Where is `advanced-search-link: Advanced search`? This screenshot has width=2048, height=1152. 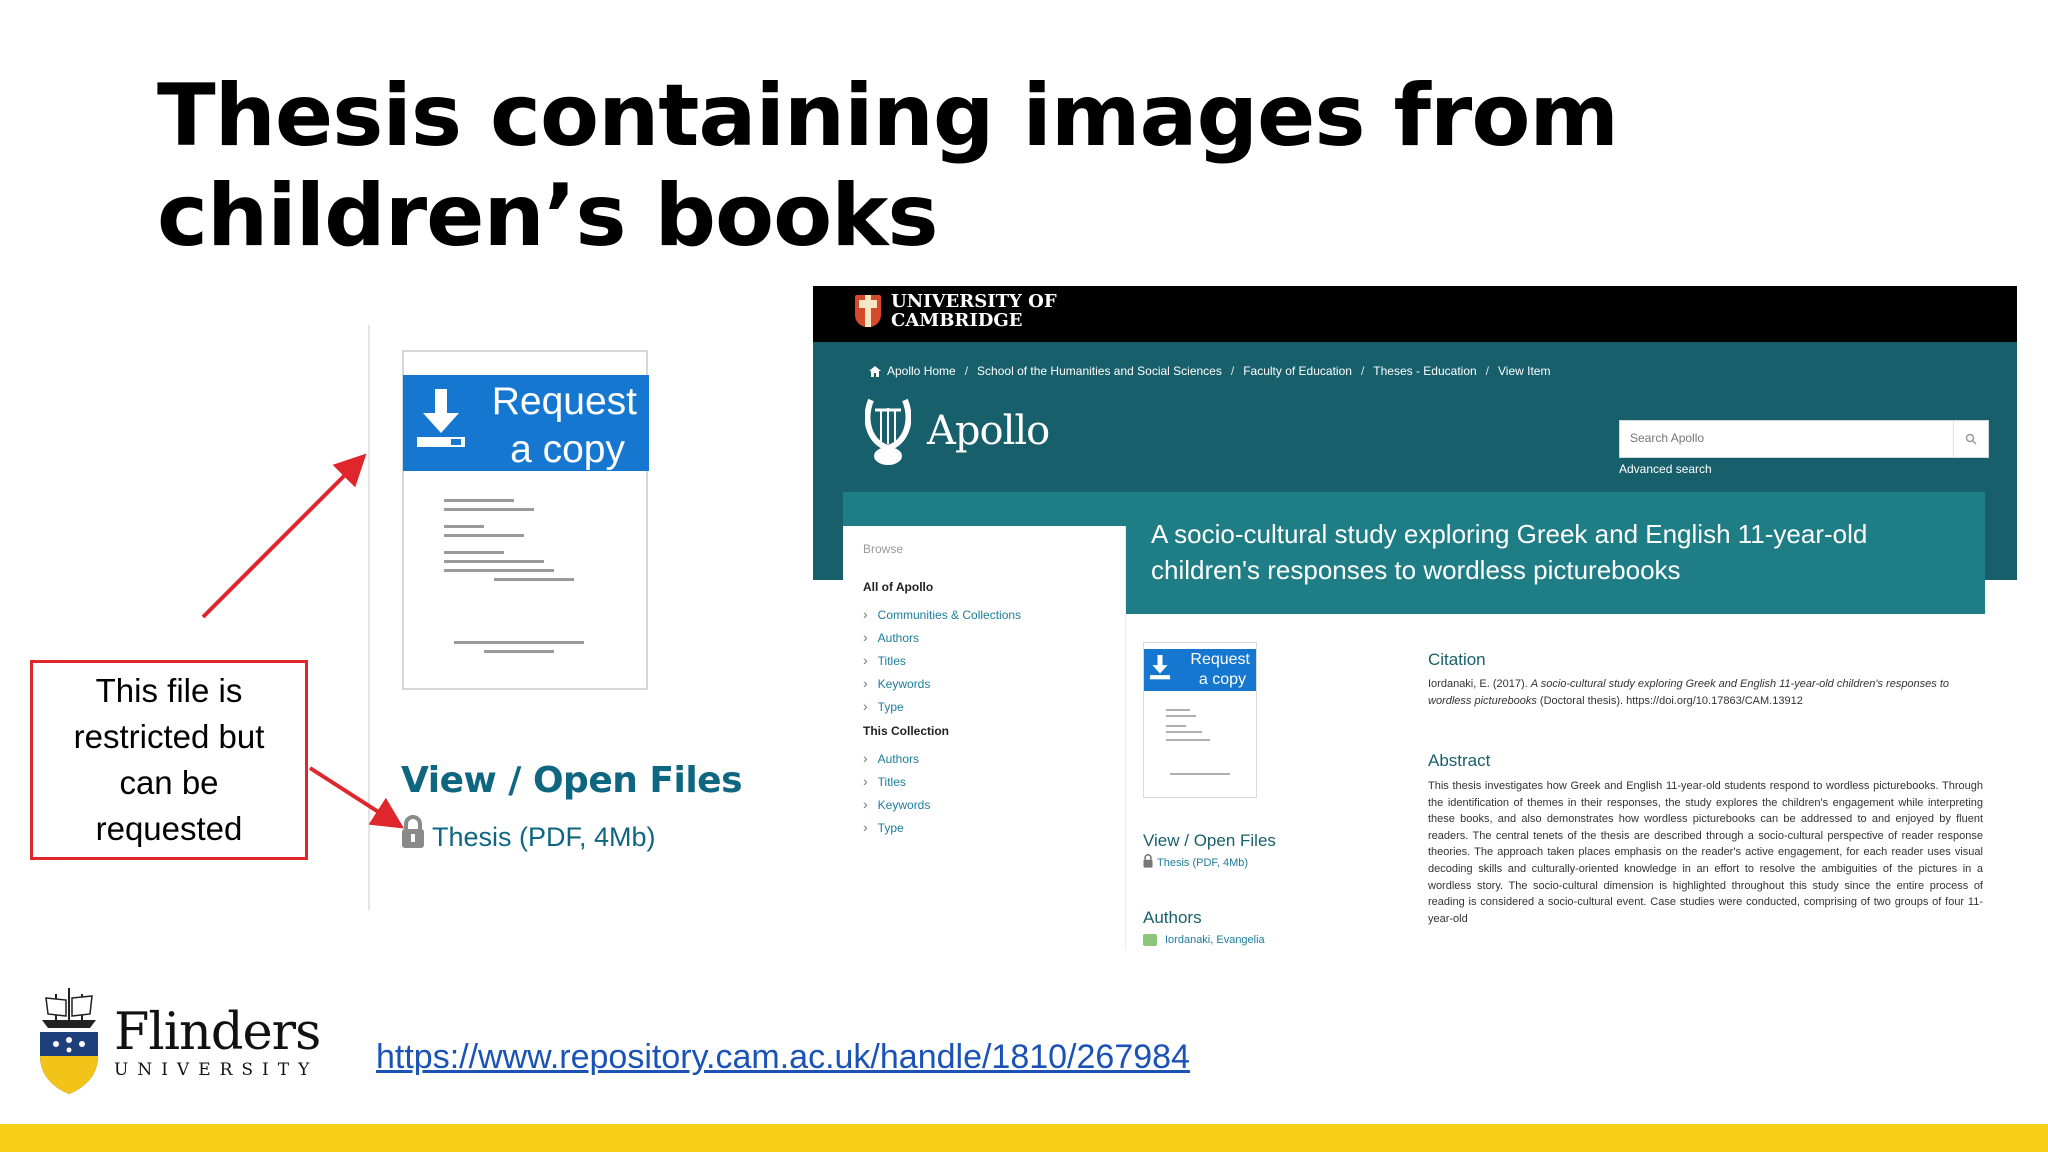 advanced-search-link: Advanced search is located at coordinates (1665, 469).